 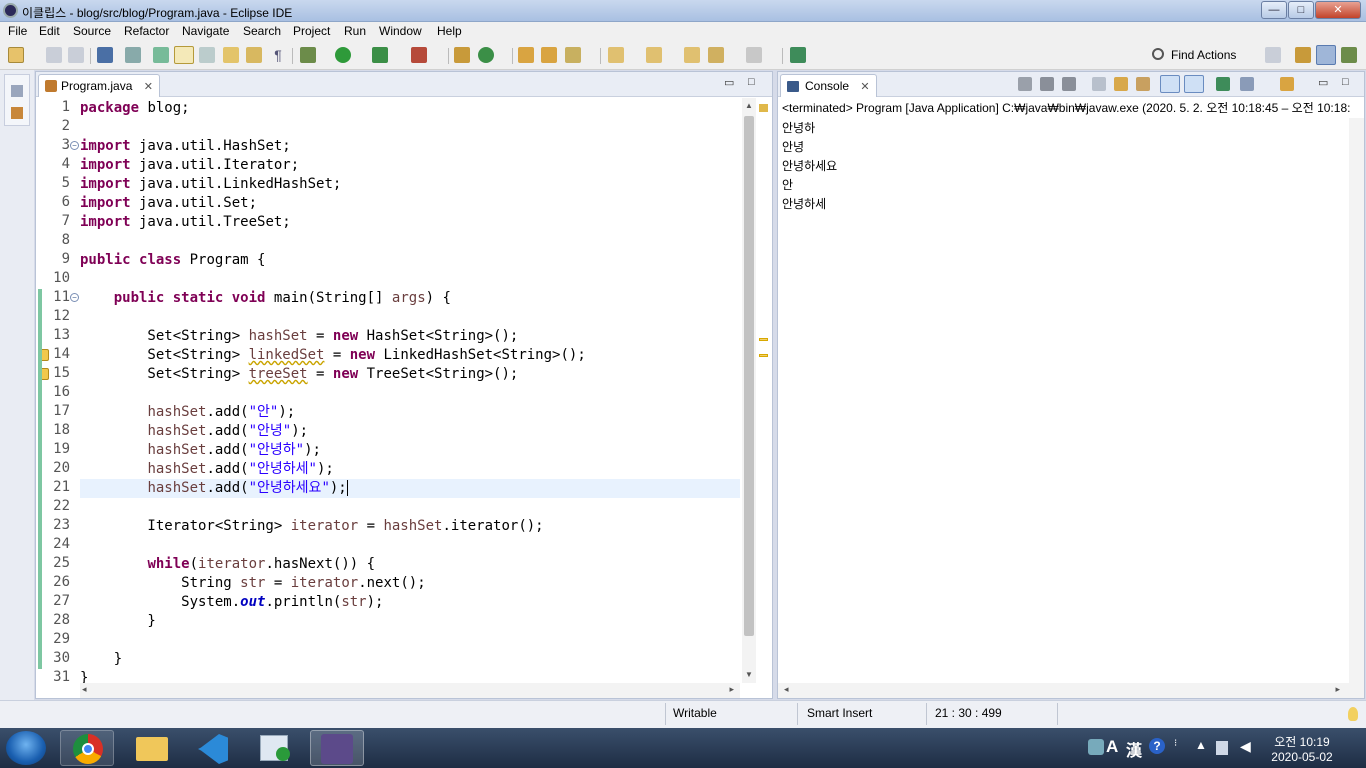 I want to click on new-java-package-icon, so click(x=462, y=55).